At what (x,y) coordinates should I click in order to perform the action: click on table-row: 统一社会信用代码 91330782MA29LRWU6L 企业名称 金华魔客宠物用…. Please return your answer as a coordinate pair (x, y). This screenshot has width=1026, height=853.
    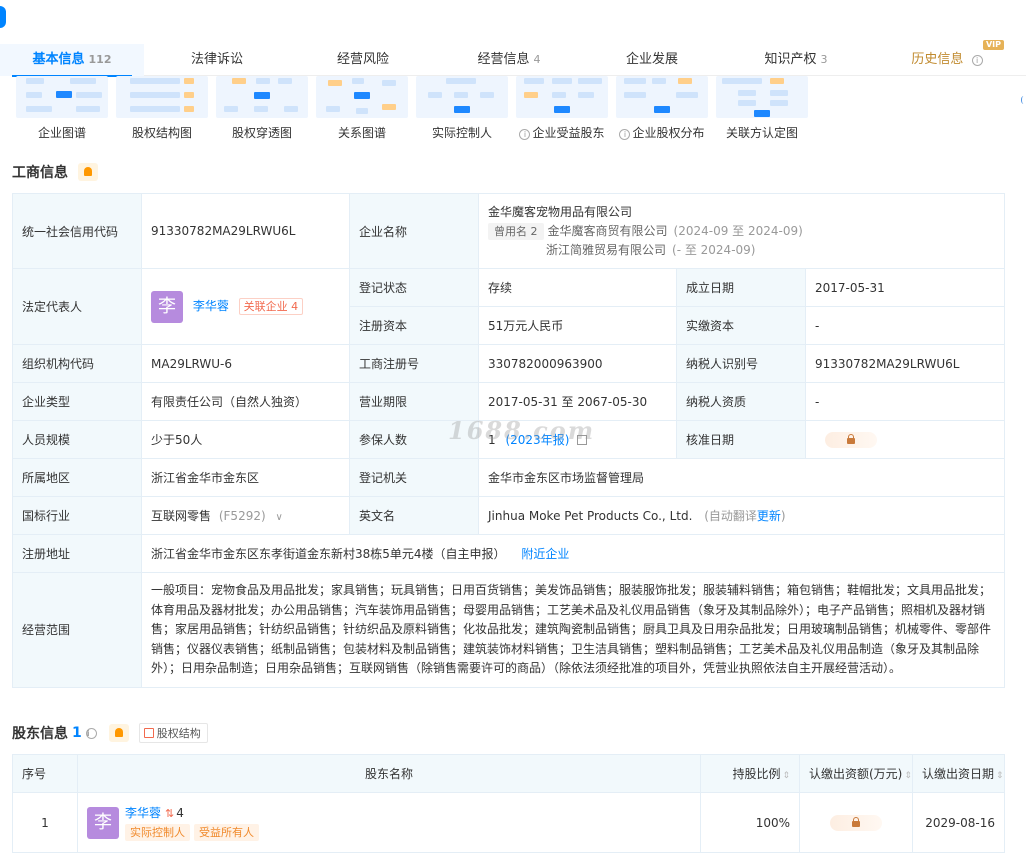
    Looking at the image, I should click on (508, 231).